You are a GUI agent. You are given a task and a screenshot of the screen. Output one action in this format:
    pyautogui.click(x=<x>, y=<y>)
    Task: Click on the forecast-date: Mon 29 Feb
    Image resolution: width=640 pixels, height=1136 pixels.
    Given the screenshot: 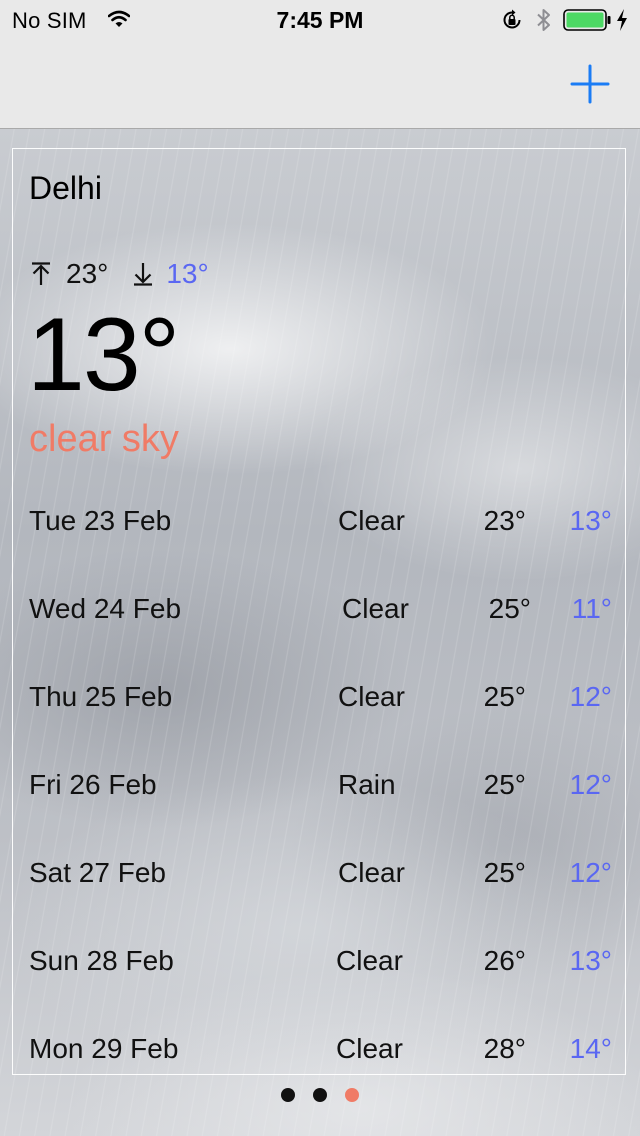 What is the action you would take?
    pyautogui.click(x=104, y=1048)
    